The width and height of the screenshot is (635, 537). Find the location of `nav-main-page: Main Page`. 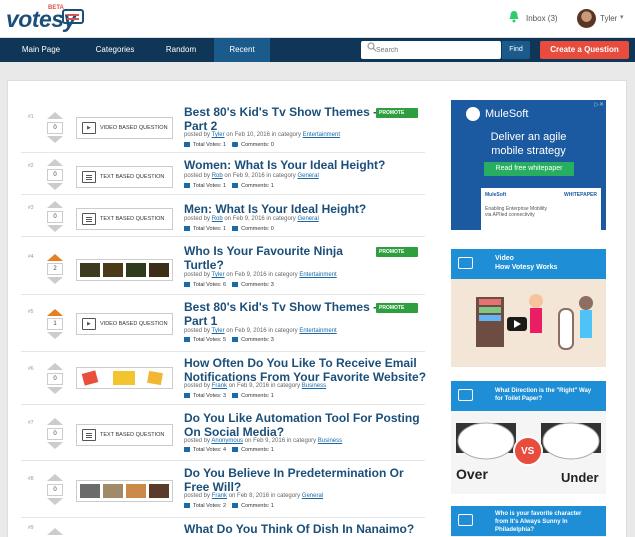

nav-main-page: Main Page is located at coordinates (41, 50).